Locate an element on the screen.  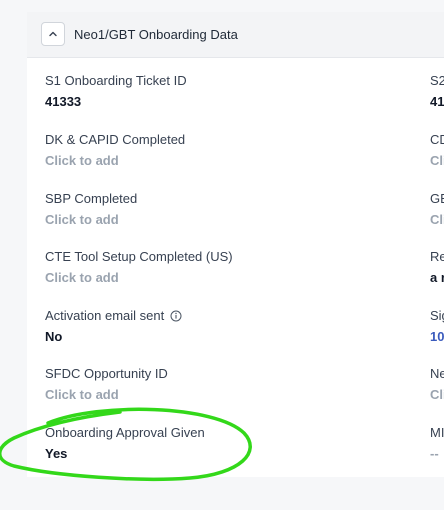
field-label: SFDC Opportunity ID is located at coordinates (106, 373).